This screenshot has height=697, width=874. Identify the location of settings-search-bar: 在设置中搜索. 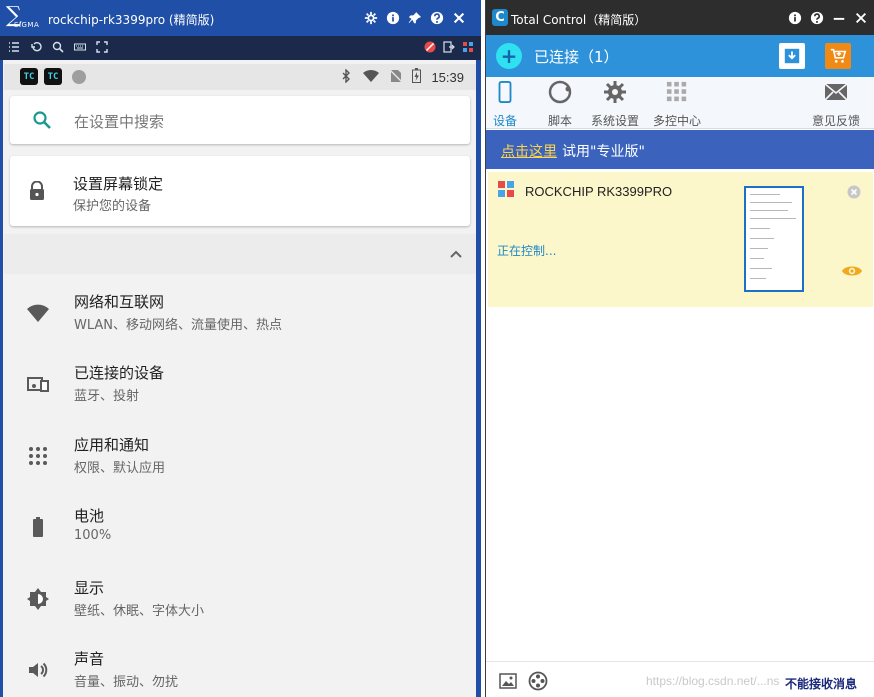
(240, 120).